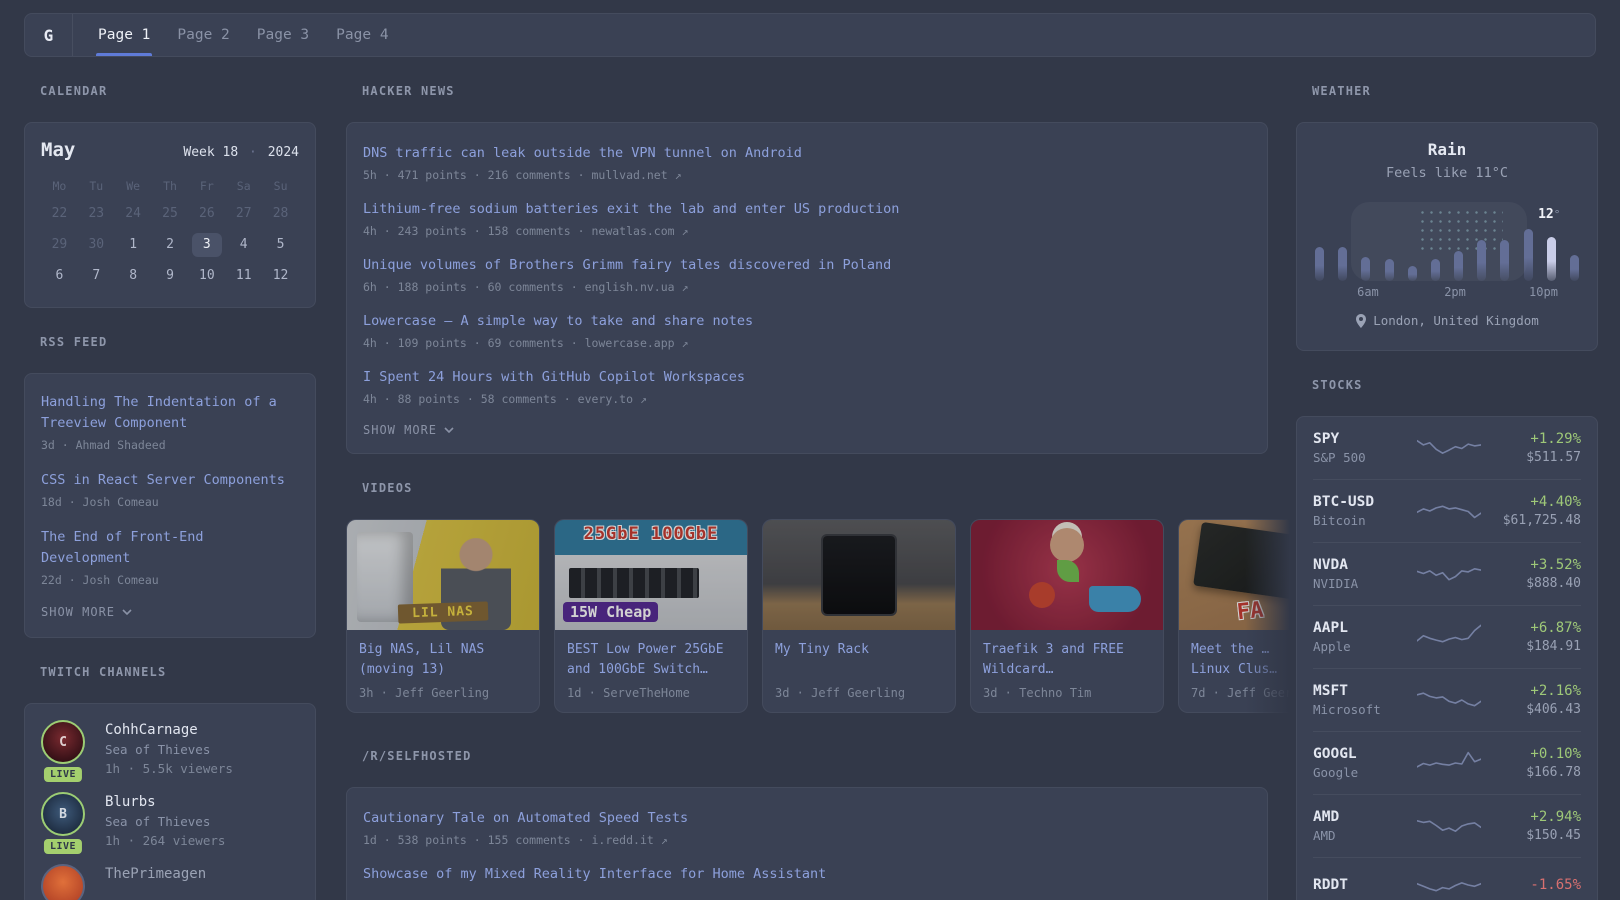 This screenshot has width=1620, height=900. Describe the element at coordinates (59, 244) in the screenshot. I see `calendar-day: 29` at that location.